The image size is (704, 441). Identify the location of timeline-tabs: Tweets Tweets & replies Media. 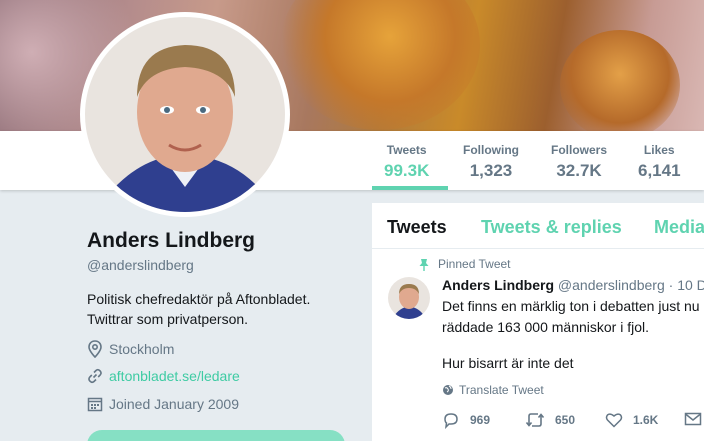
(538, 226).